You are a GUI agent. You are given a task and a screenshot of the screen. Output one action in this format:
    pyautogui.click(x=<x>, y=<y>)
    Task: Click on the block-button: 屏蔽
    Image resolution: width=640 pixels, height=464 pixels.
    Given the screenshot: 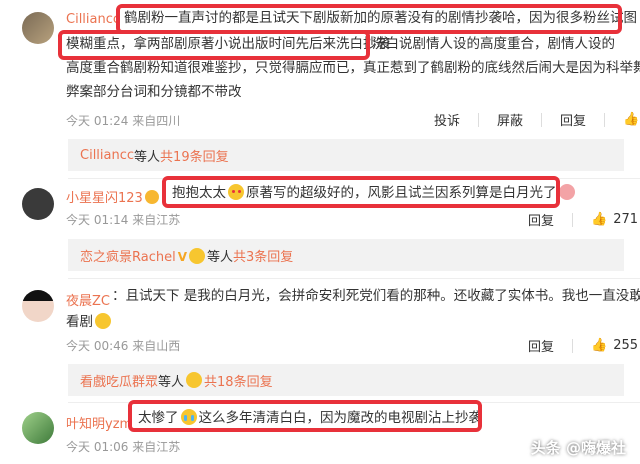 What is the action you would take?
    pyautogui.click(x=510, y=119)
    